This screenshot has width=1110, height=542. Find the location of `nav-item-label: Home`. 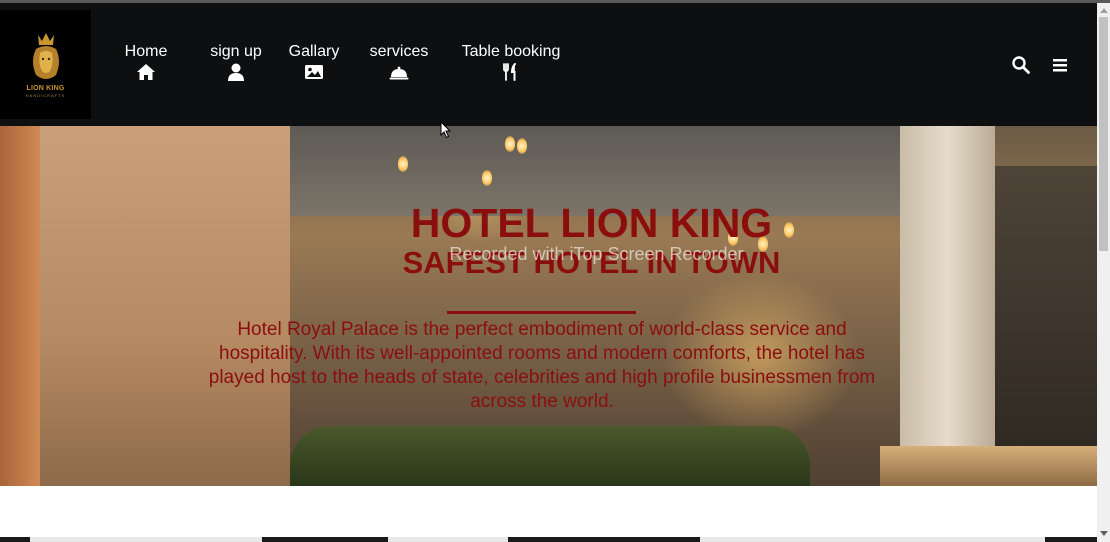

nav-item-label: Home is located at coordinates (146, 51).